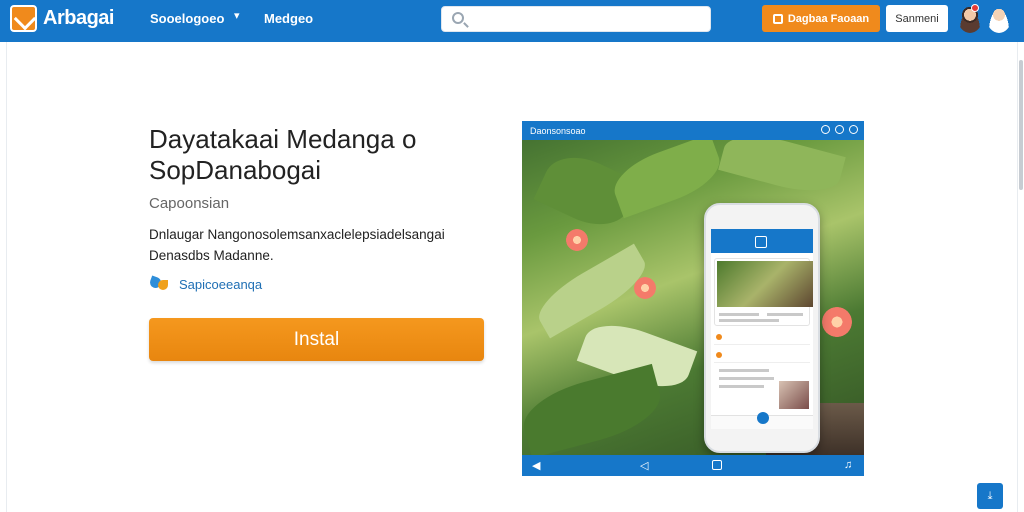  Describe the element at coordinates (763, 418) in the screenshot. I see `phone-fab-icon` at that location.